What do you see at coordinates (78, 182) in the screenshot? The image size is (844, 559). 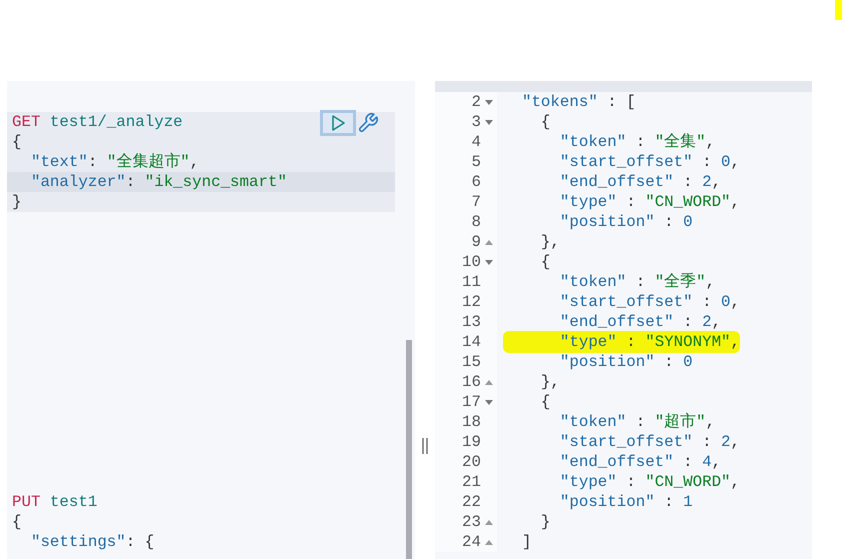 I see `code-token: "analyzer"` at bounding box center [78, 182].